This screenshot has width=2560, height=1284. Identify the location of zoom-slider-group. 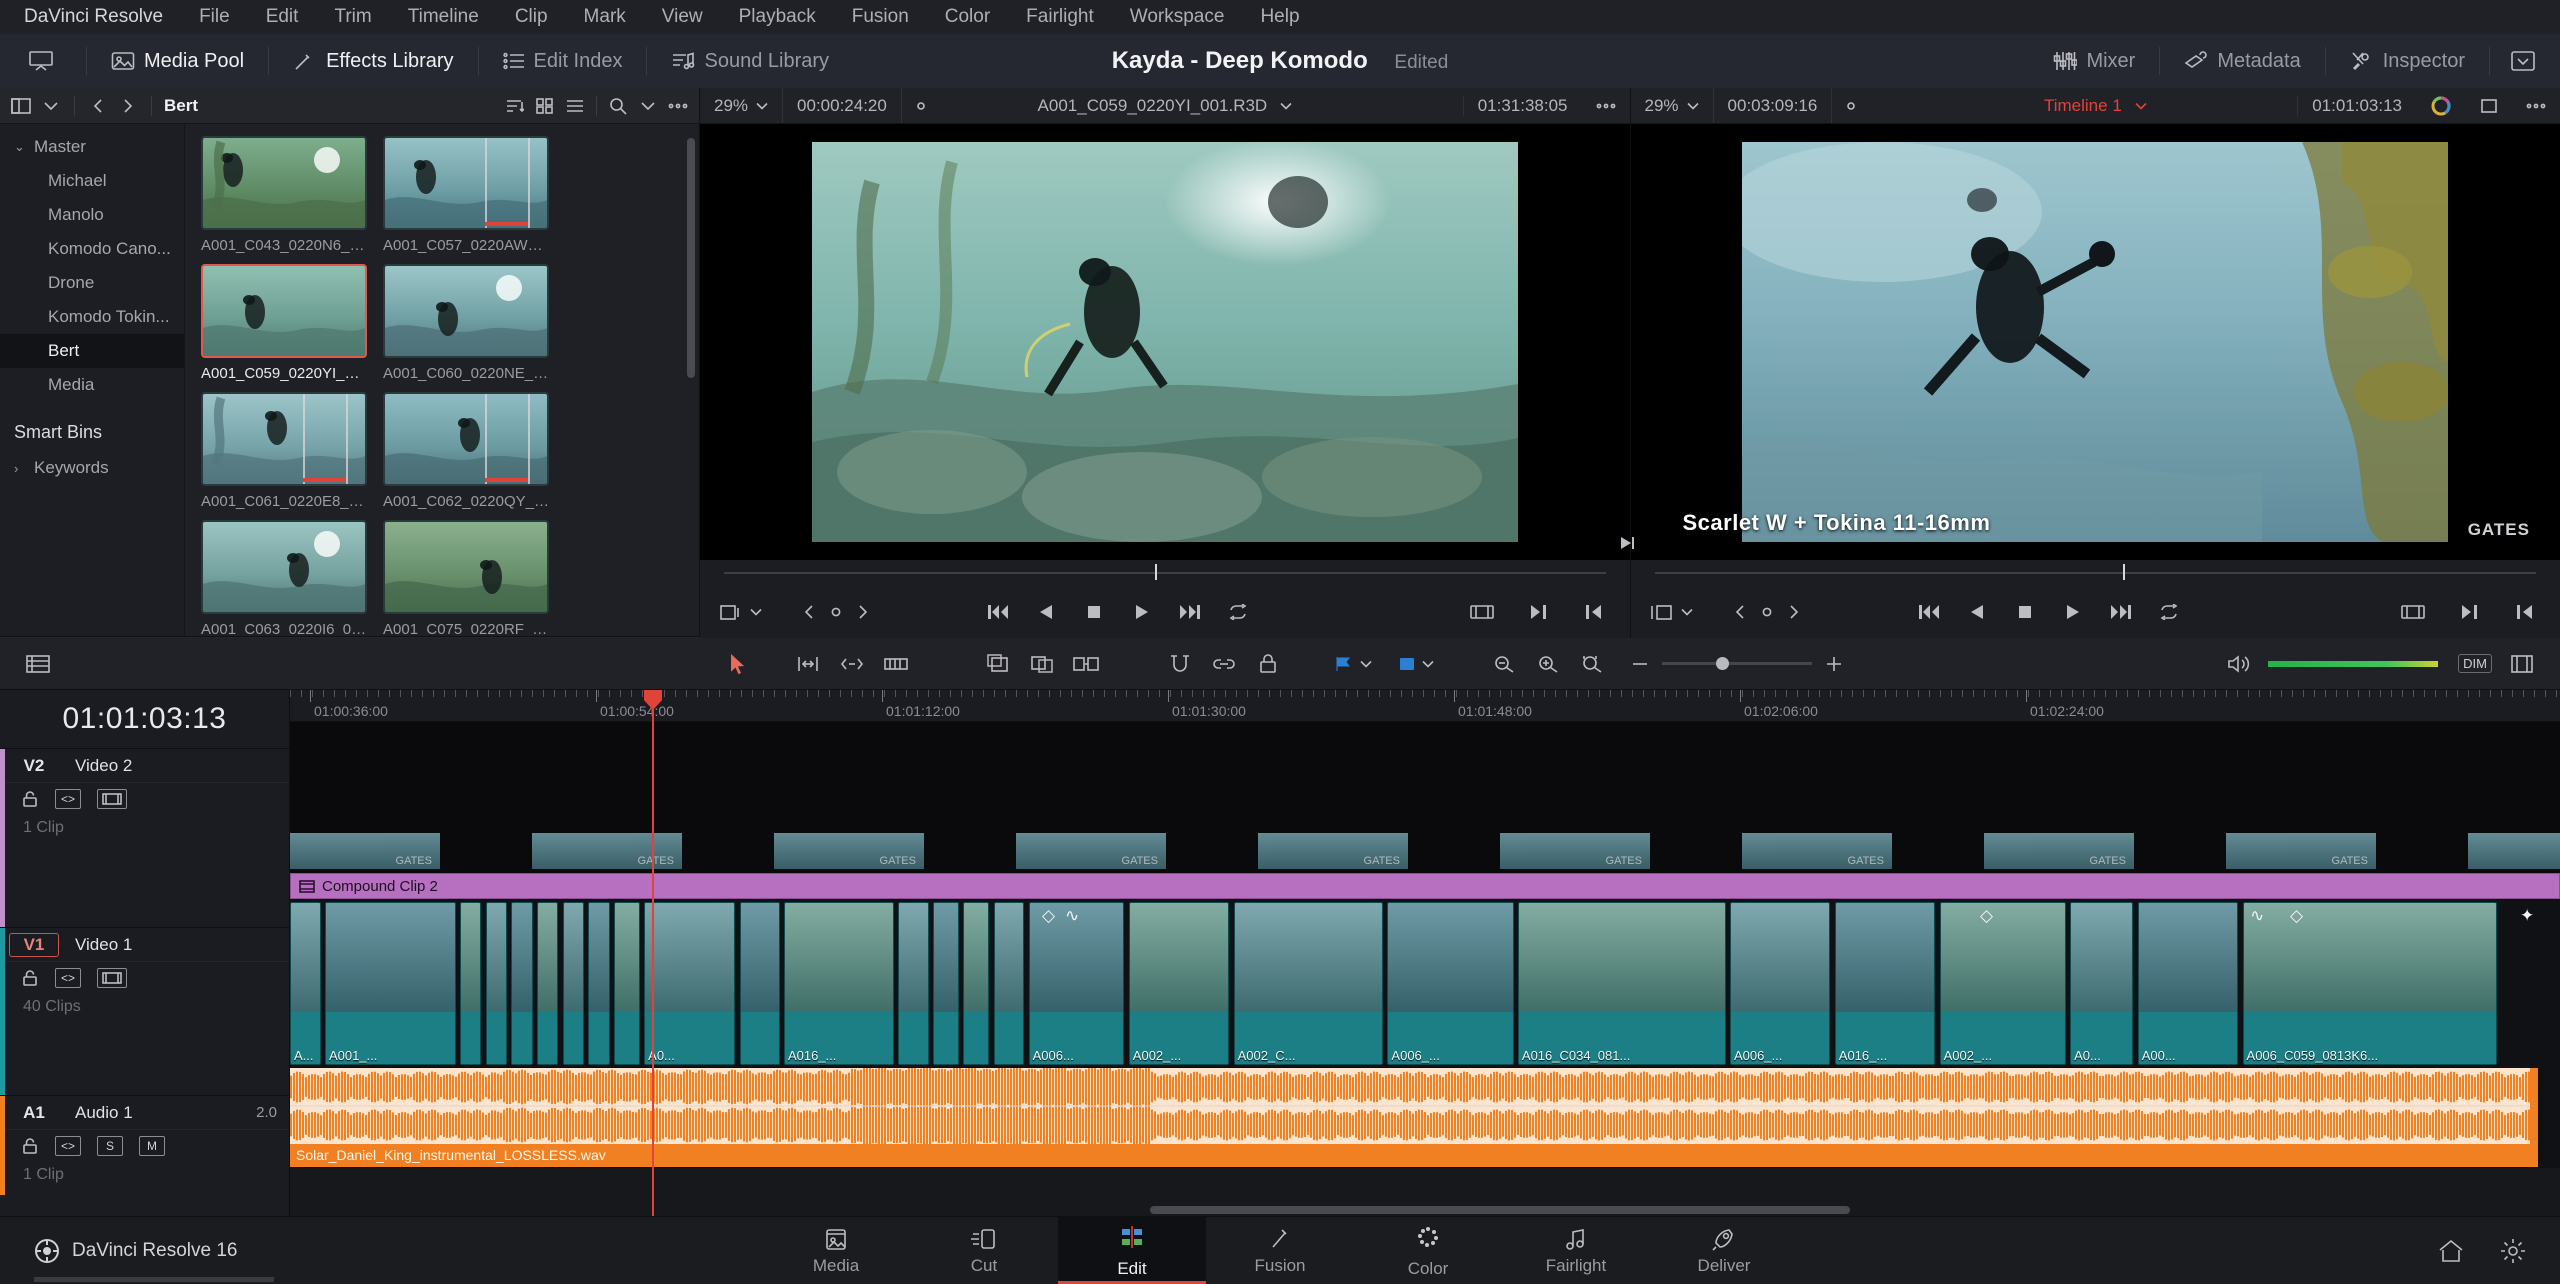
(1737, 664).